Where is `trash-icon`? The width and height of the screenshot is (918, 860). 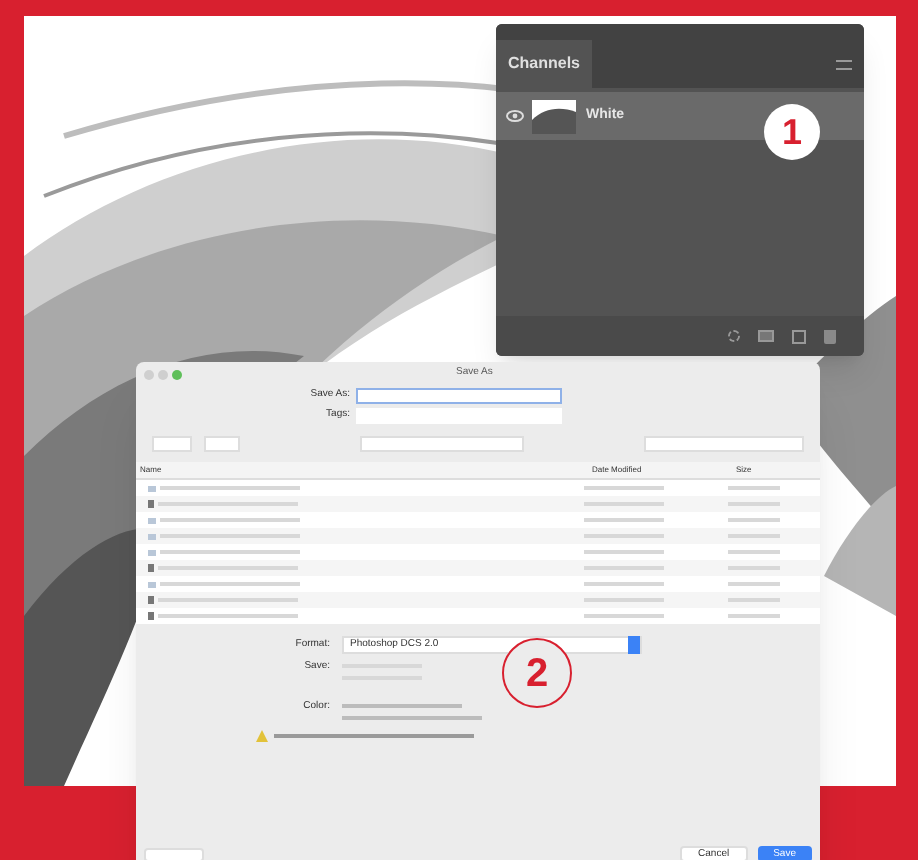 trash-icon is located at coordinates (830, 336).